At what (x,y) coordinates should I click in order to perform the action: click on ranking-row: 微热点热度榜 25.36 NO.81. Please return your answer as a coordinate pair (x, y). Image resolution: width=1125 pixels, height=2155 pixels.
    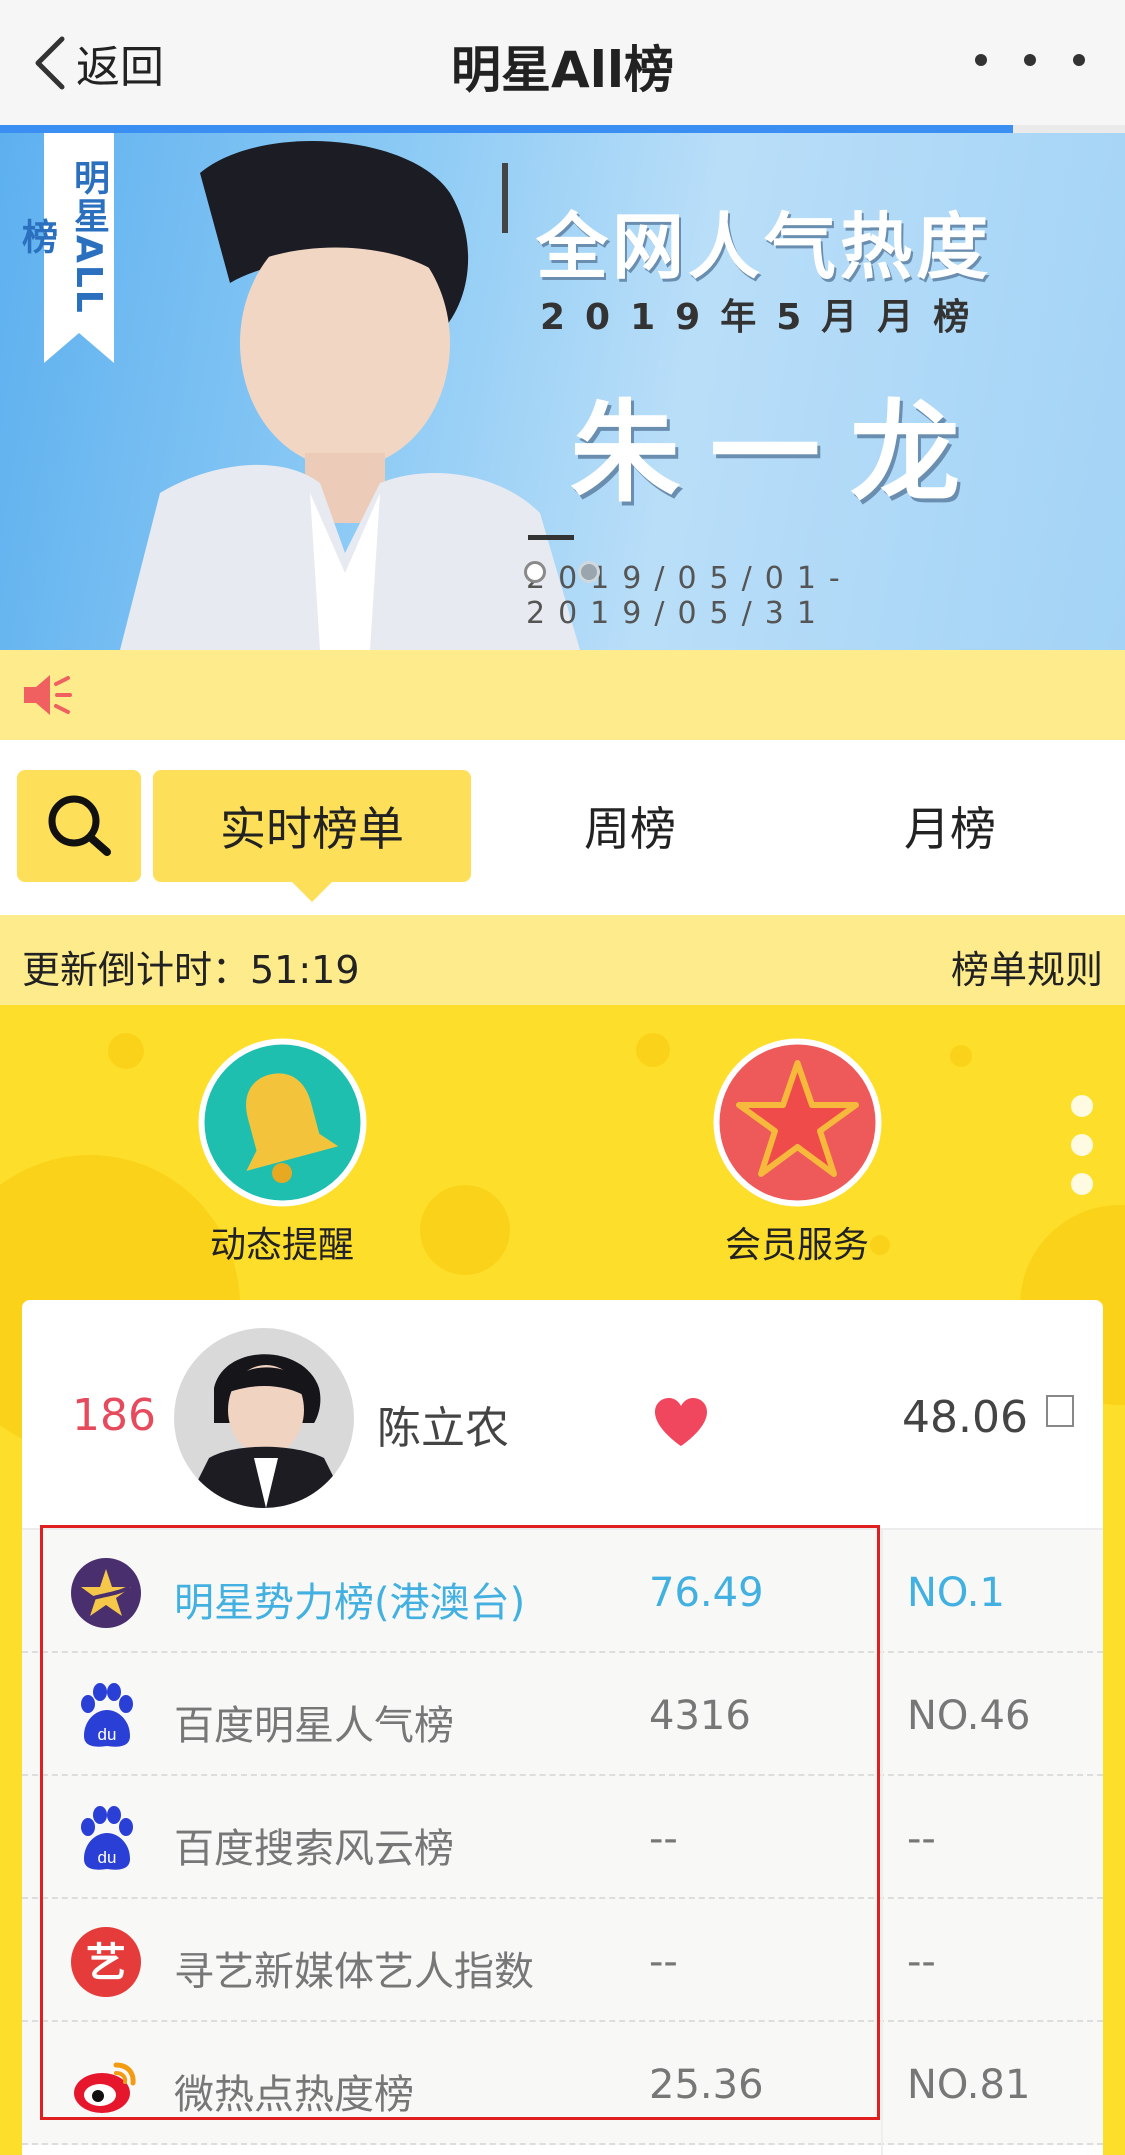
    Looking at the image, I should click on (562, 2083).